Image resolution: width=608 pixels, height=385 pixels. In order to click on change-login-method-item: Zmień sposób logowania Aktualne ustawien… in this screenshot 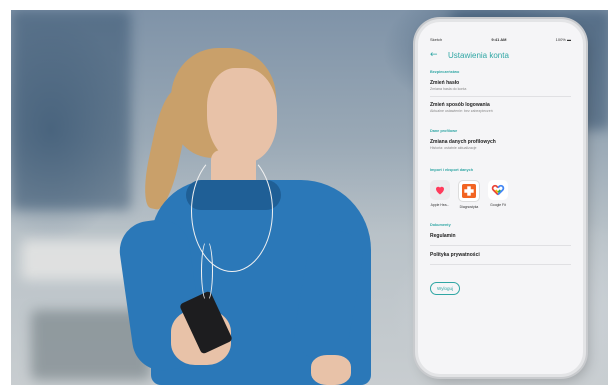, I will do `click(500, 107)`.